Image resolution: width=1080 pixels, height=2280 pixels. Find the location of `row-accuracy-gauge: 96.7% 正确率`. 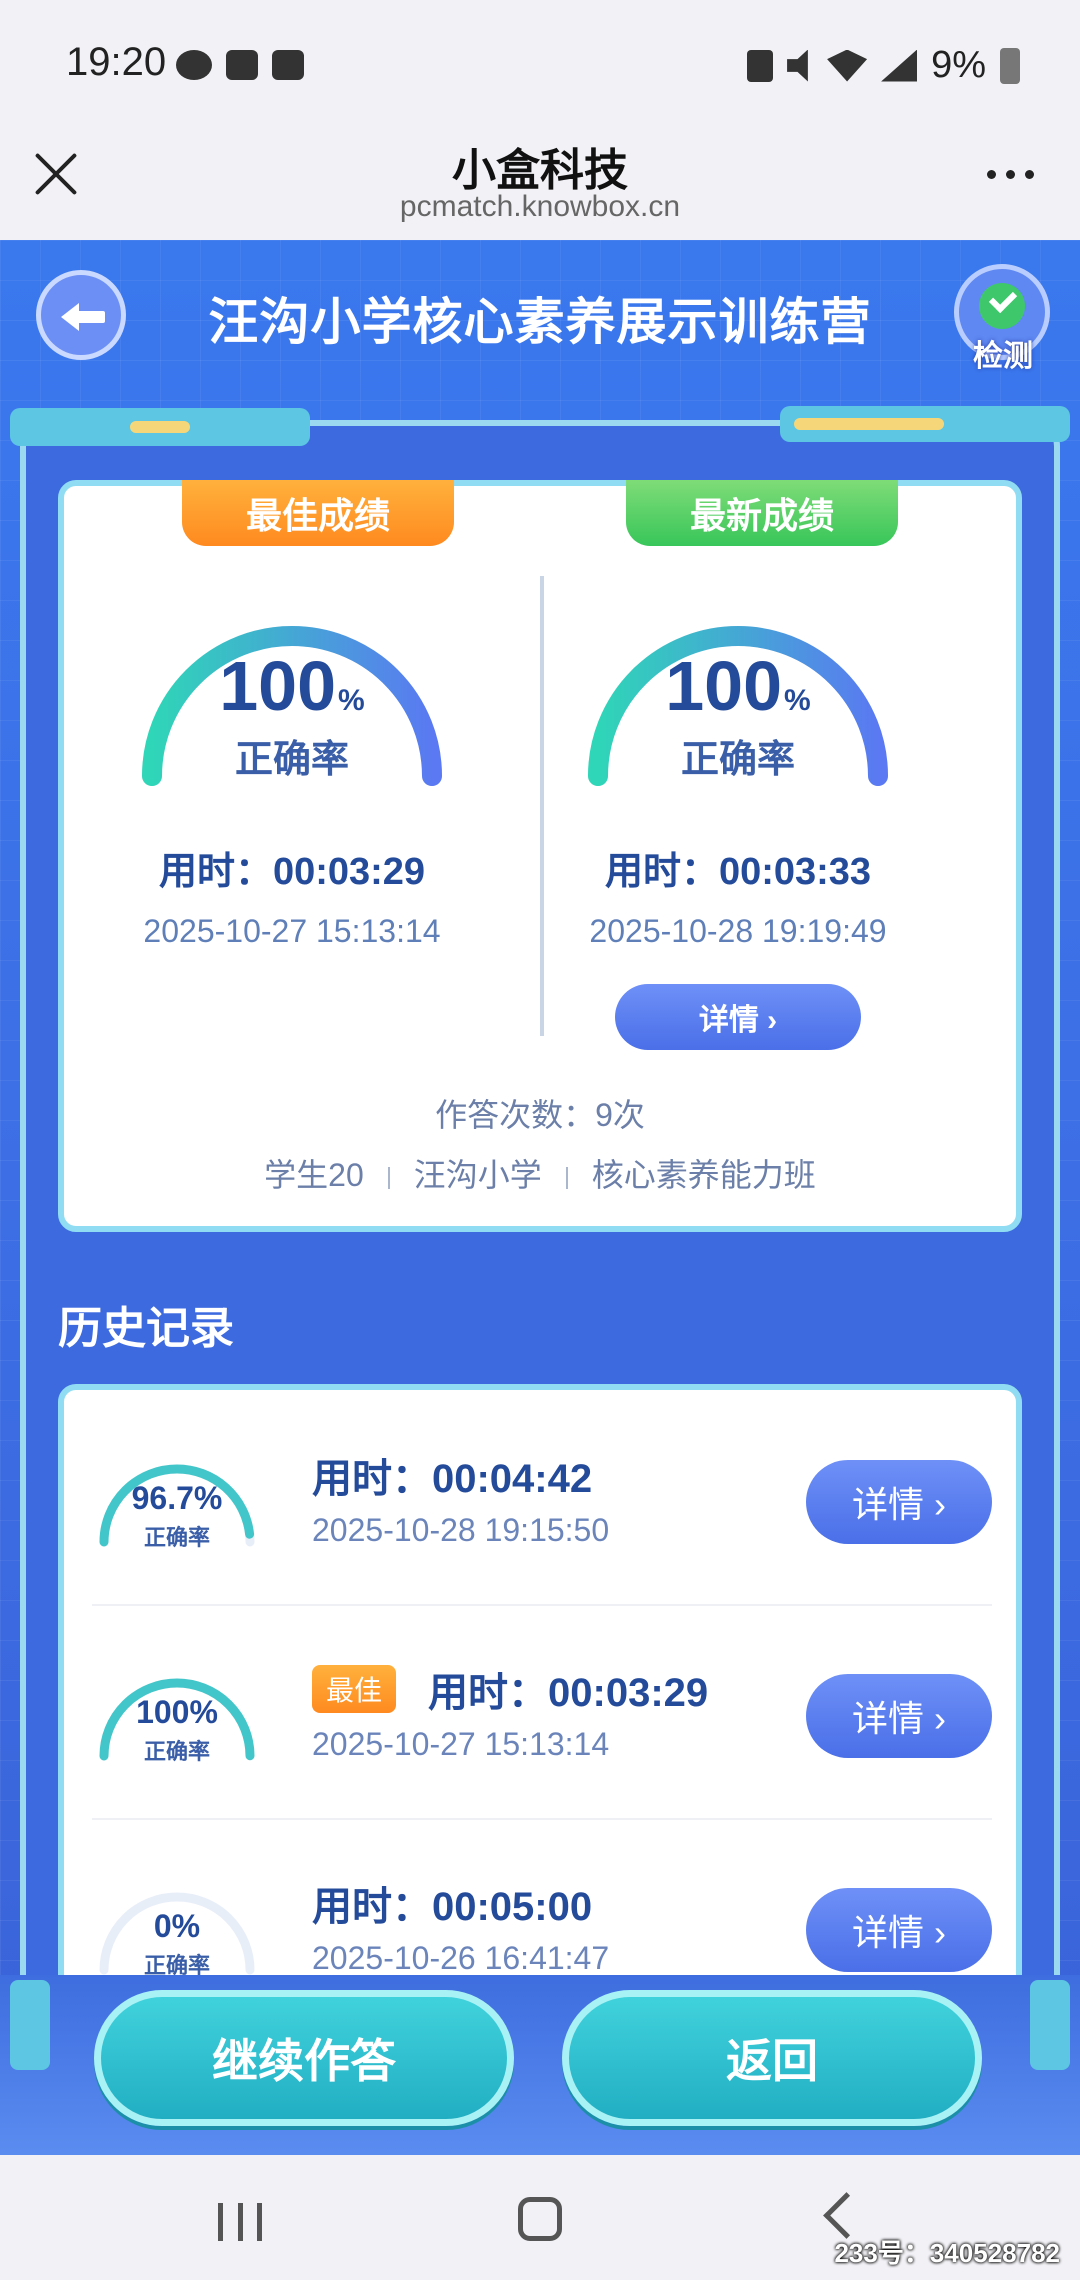

row-accuracy-gauge: 96.7% 正确率 is located at coordinates (177, 1494).